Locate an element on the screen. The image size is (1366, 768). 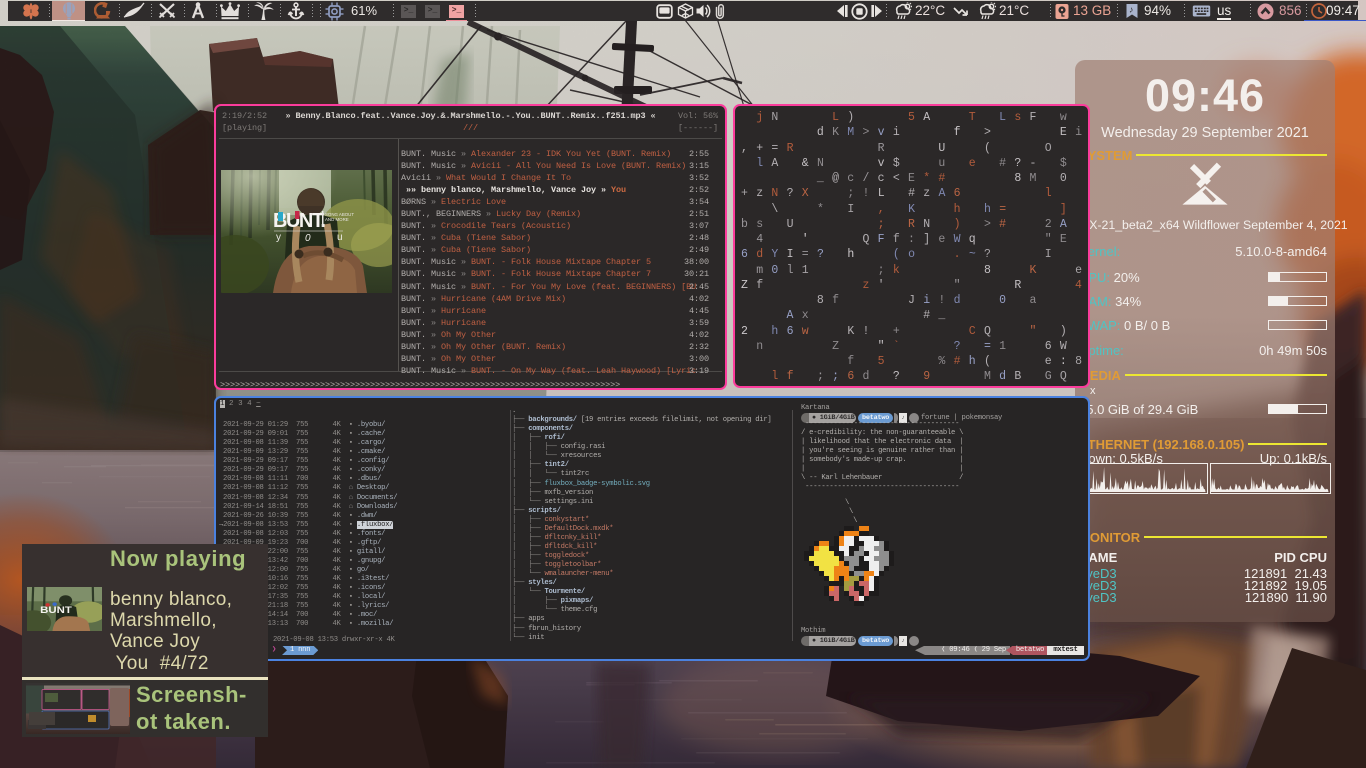
svg-text: BUNT is located at coordinates (56, 611).